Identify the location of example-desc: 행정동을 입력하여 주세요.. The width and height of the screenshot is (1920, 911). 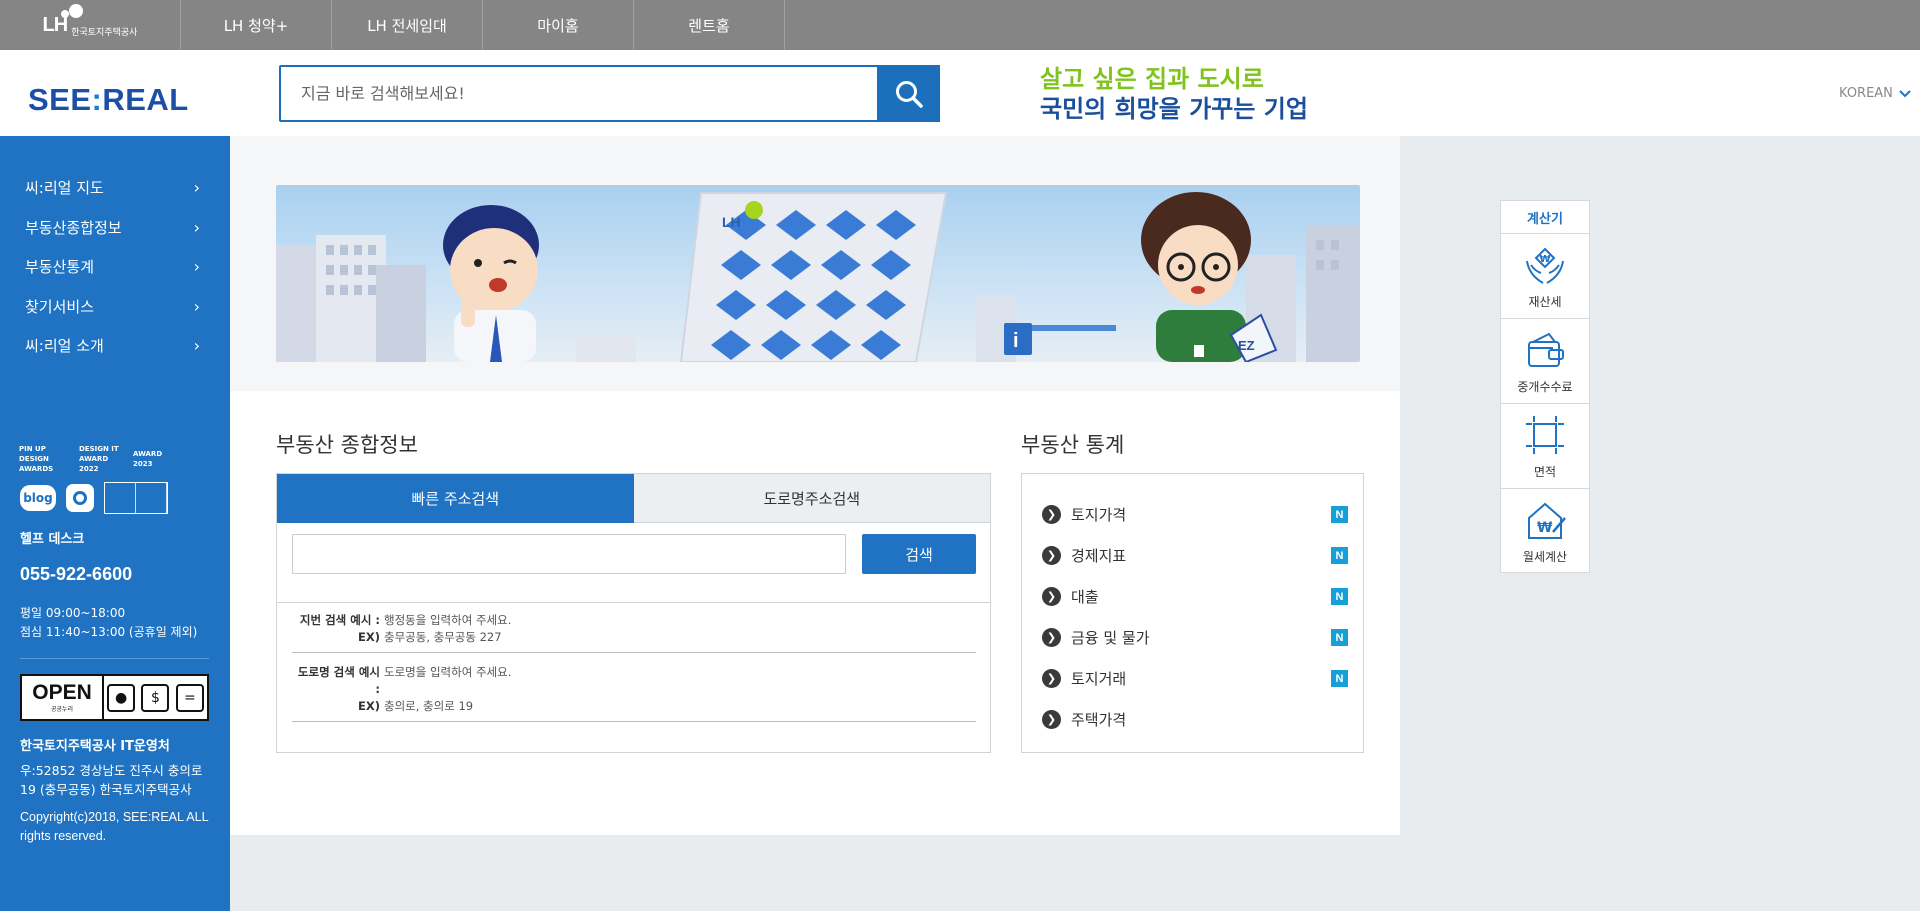
(448, 620).